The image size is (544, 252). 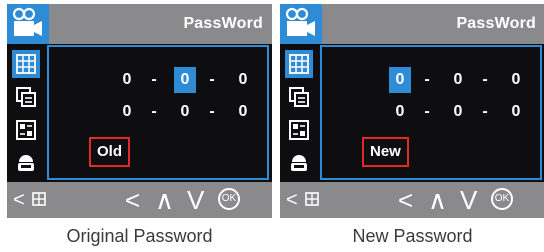 What do you see at coordinates (109, 152) in the screenshot?
I see `old-password-label: Old` at bounding box center [109, 152].